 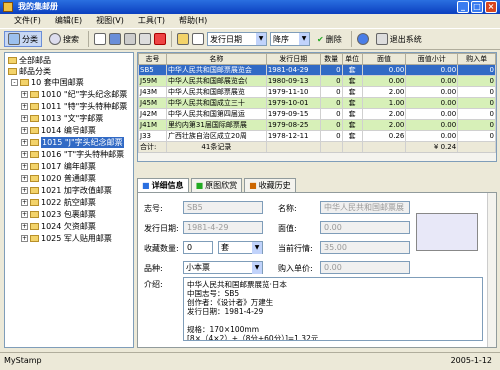 What do you see at coordinates (58, 178) in the screenshot?
I see `tree-item: +1020 普通邮票` at bounding box center [58, 178].